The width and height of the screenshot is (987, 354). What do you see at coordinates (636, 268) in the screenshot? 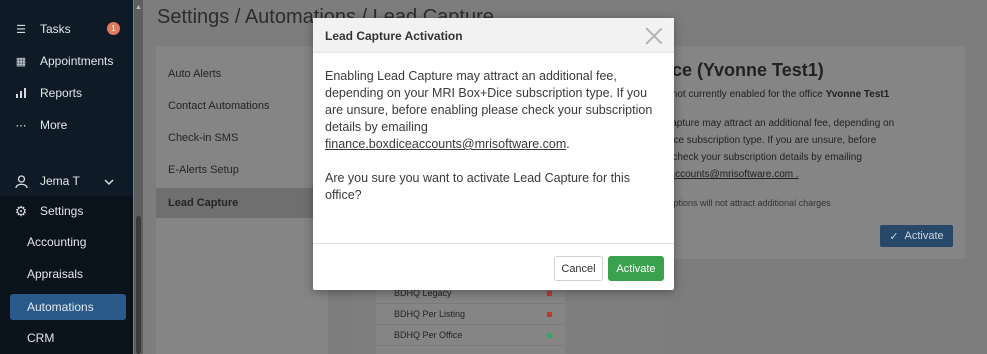
I see `activate-button: Activate` at bounding box center [636, 268].